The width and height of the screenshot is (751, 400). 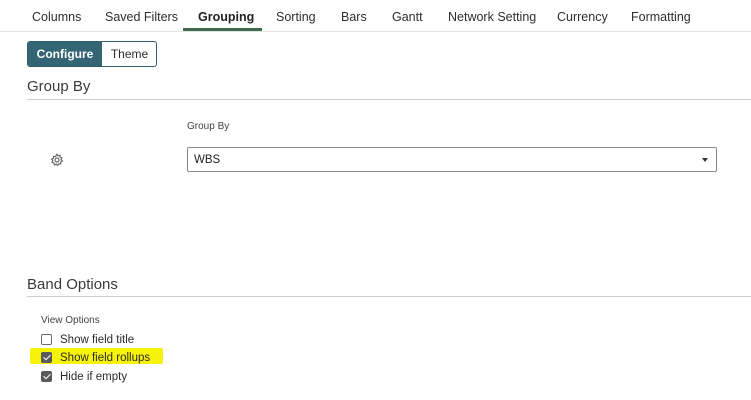 I want to click on hide-if-empty-option: Hide if empty, so click(x=136, y=377).